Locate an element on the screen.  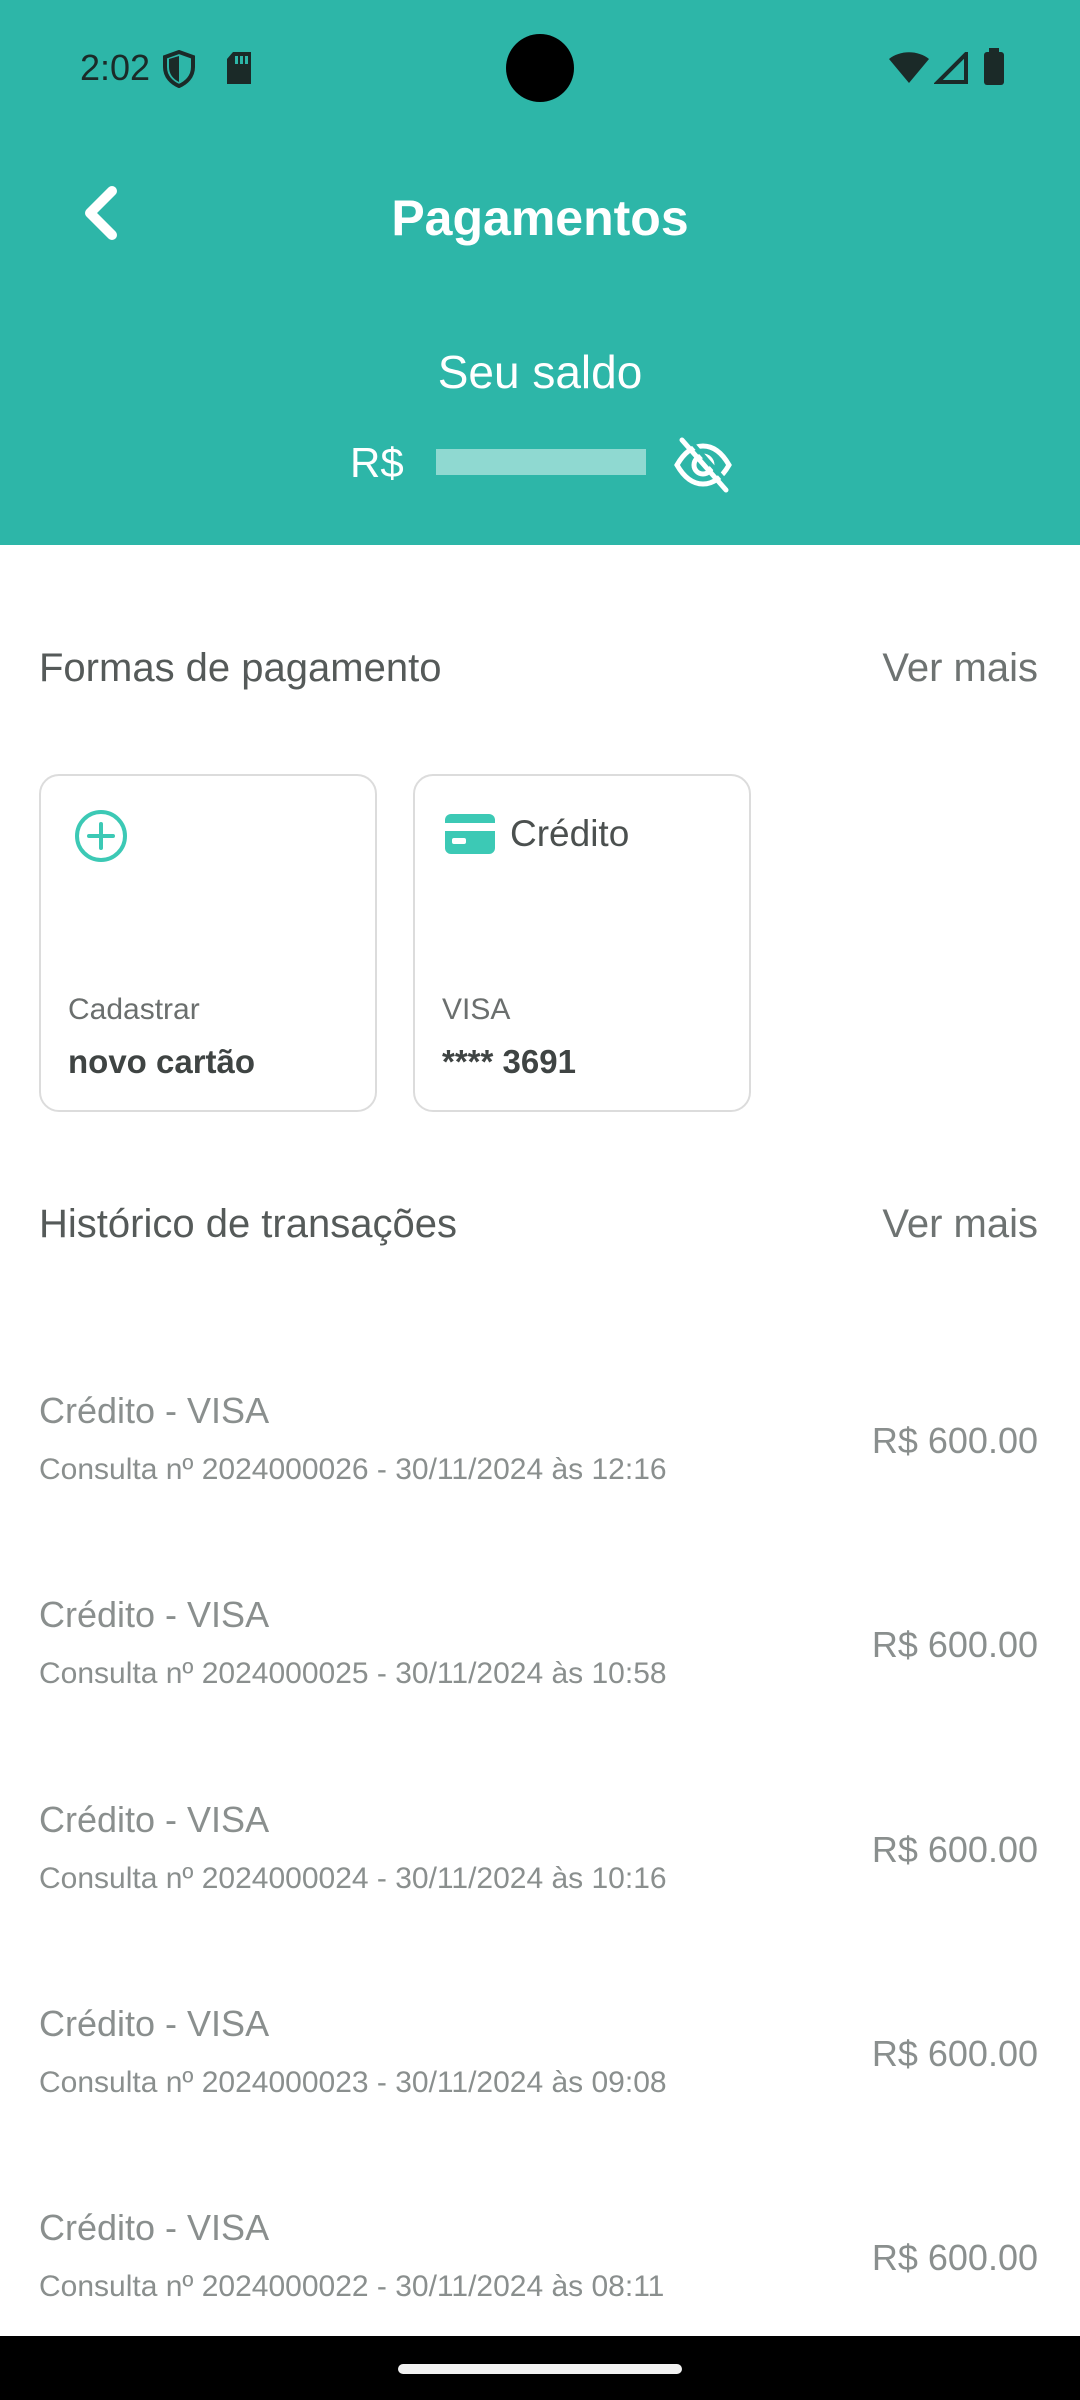
camera-cutout is located at coordinates (540, 68).